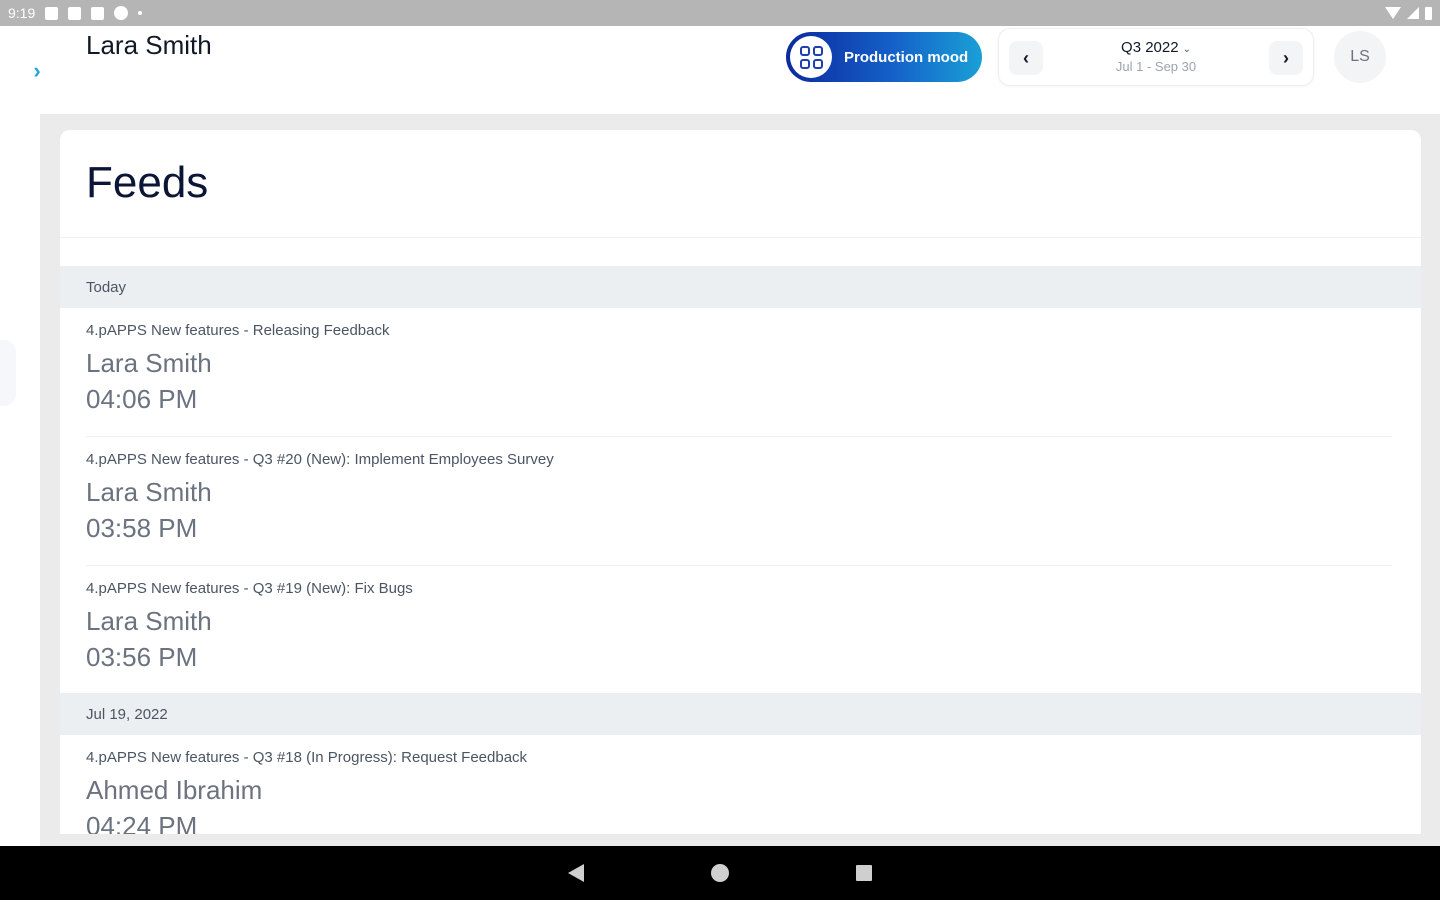 This screenshot has height=900, width=1440. Describe the element at coordinates (1393, 13) in the screenshot. I see `wifi-icon` at that location.